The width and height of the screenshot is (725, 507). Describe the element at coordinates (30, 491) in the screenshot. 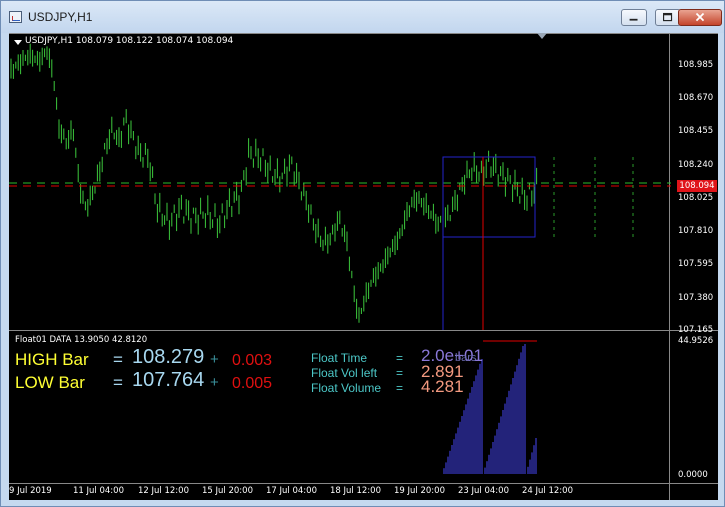

I see `time-tick: 9 Jul 2019` at that location.